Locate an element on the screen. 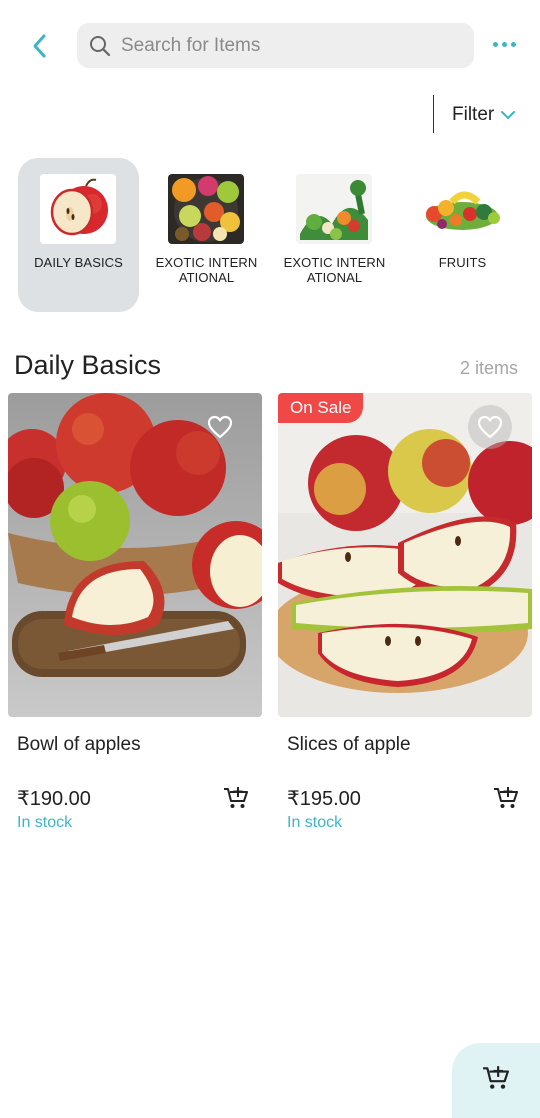 This screenshot has height=1118, width=540. category-exotic-international-2: EXOTIC INTERN ATIONAL is located at coordinates (334, 235).